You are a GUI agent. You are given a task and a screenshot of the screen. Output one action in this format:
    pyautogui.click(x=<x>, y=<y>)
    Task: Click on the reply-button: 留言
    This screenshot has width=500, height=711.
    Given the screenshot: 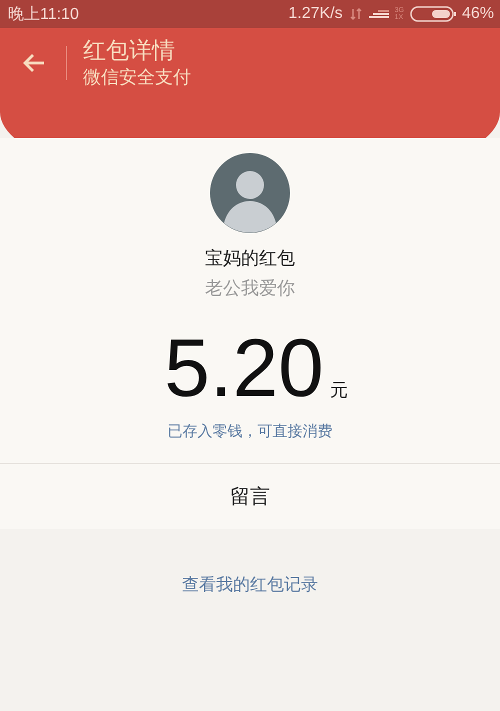 What is the action you would take?
    pyautogui.click(x=250, y=496)
    